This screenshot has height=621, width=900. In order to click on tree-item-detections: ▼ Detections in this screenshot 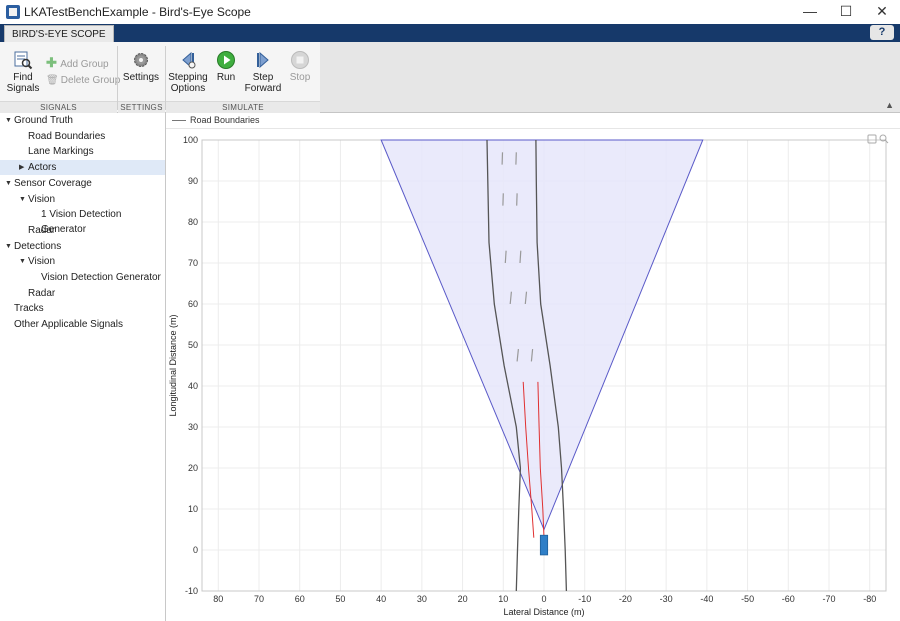, I will do `click(82, 246)`.